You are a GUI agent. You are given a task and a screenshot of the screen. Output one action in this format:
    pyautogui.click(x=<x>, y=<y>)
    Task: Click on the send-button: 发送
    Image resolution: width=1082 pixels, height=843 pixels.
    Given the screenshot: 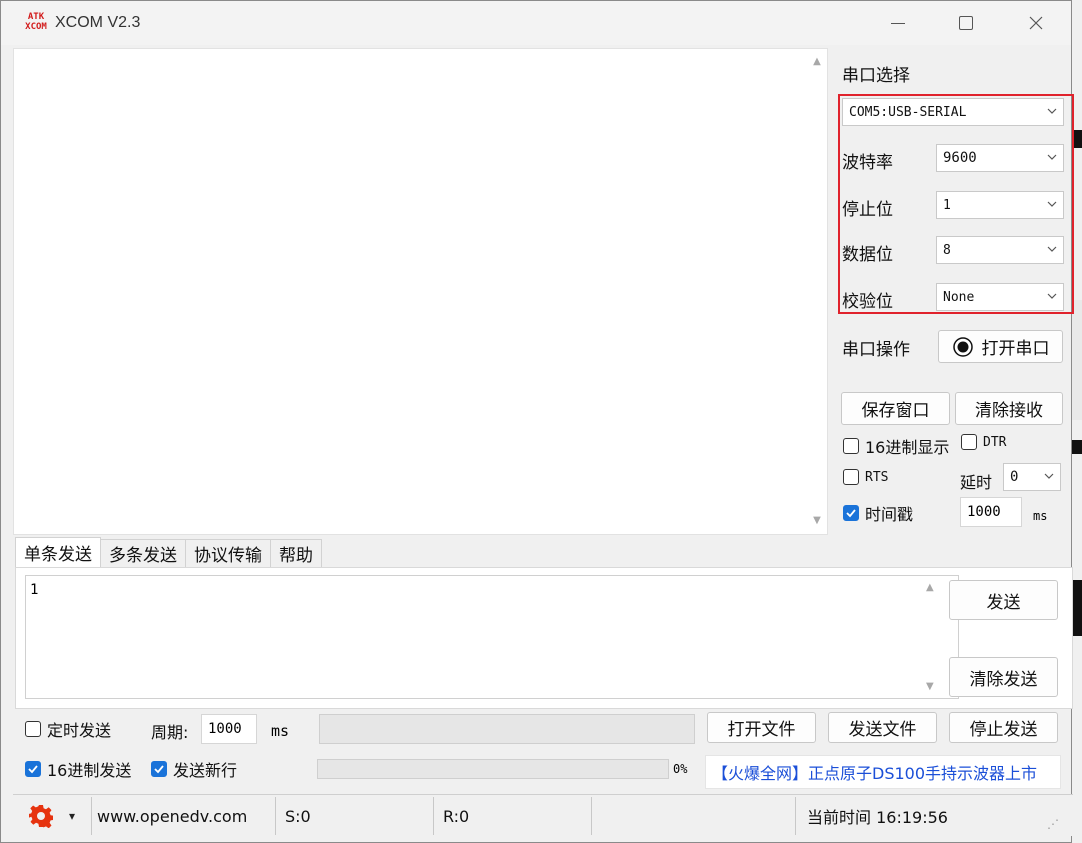 What is the action you would take?
    pyautogui.click(x=1003, y=600)
    